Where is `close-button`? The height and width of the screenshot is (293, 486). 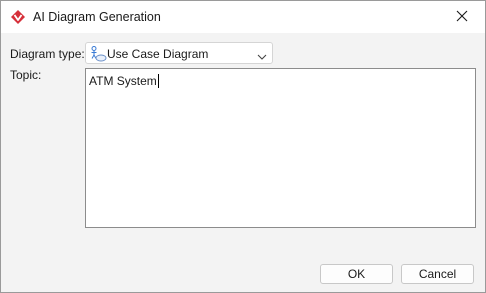
close-button is located at coordinates (462, 17).